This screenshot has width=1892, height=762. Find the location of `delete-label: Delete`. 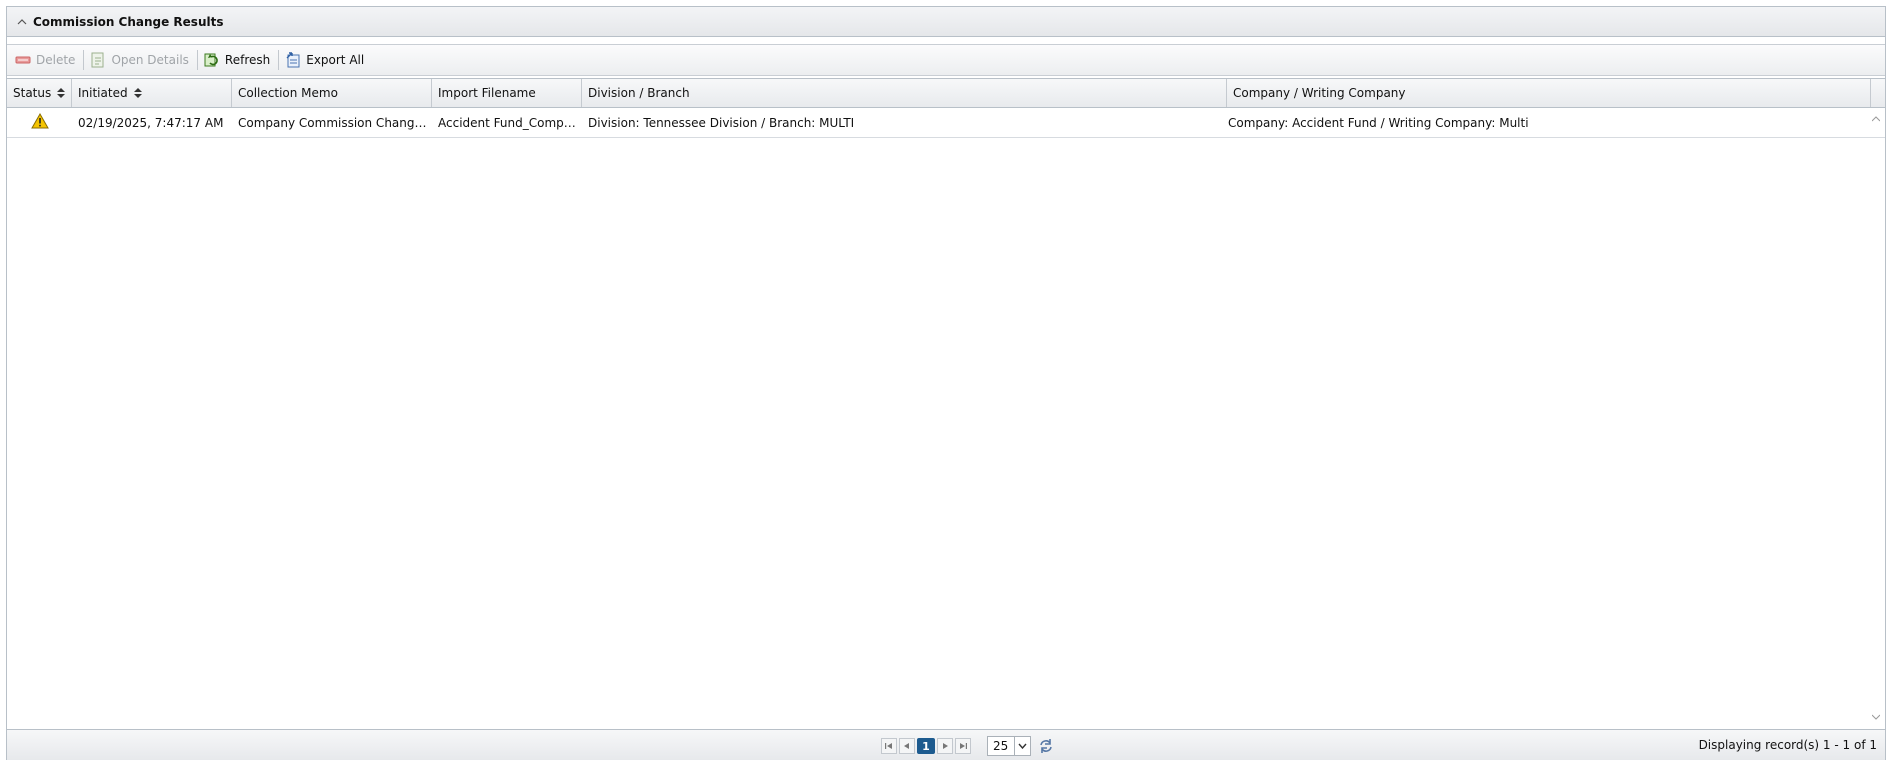

delete-label: Delete is located at coordinates (56, 60).